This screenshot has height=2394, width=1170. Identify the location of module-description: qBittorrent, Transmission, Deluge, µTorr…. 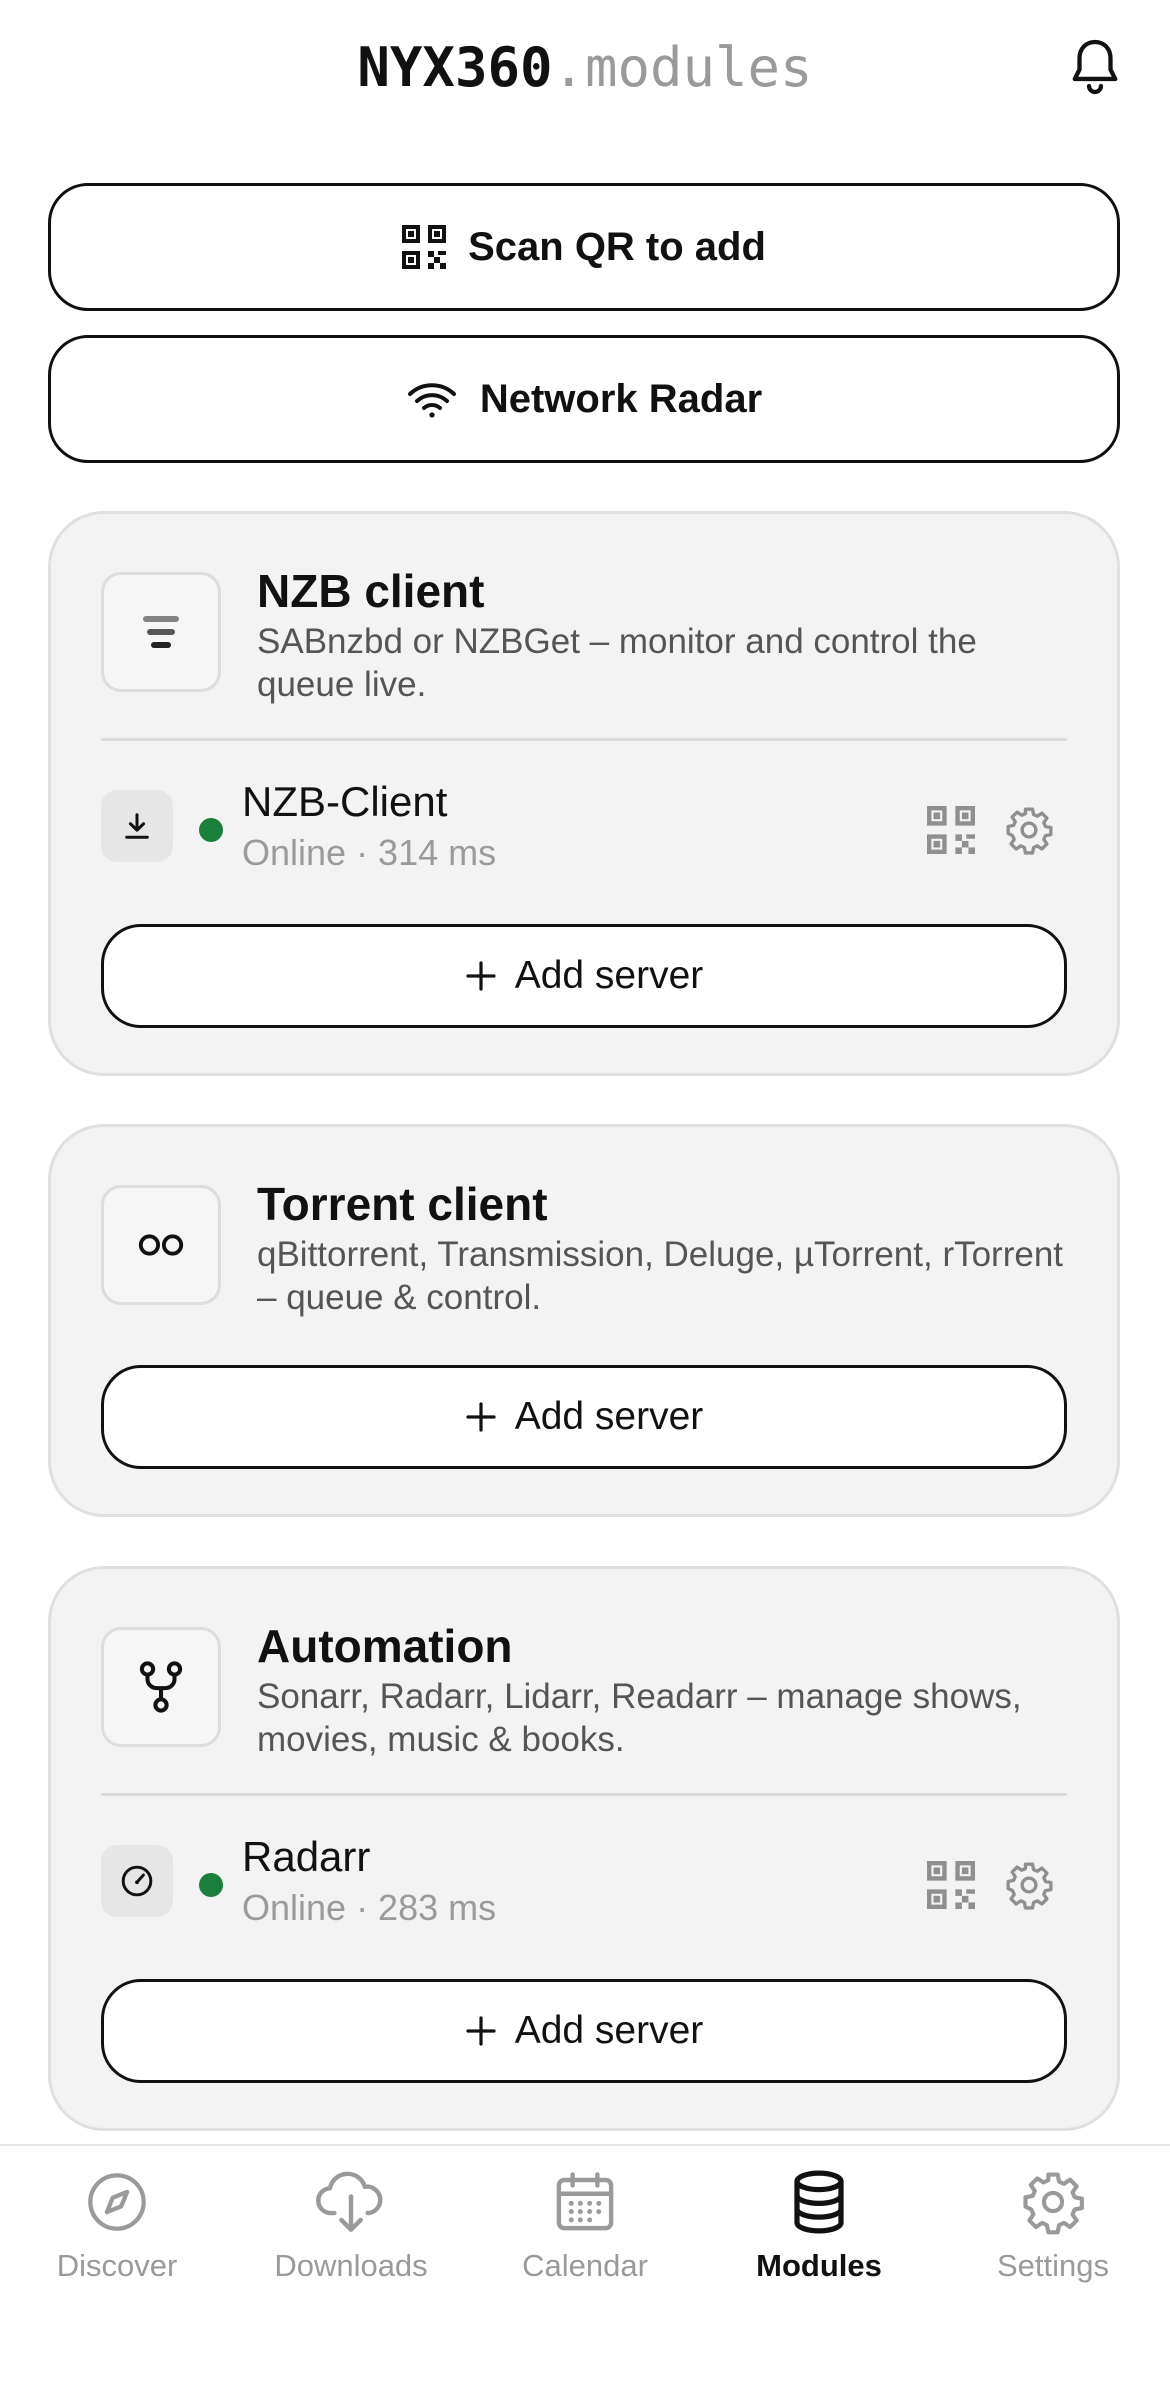
(660, 1276).